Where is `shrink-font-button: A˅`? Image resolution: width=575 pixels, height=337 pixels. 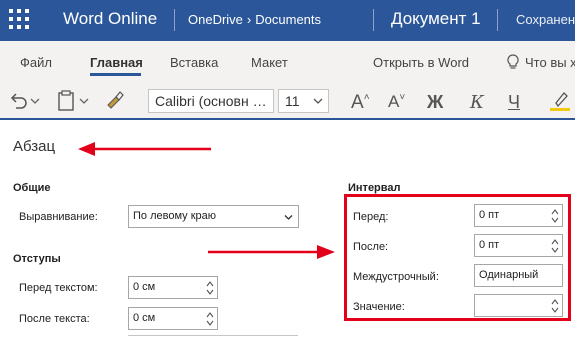 shrink-font-button: A˅ is located at coordinates (396, 102).